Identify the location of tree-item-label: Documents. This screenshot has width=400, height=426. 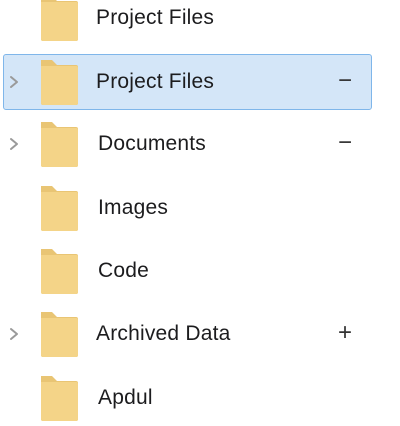
(152, 143).